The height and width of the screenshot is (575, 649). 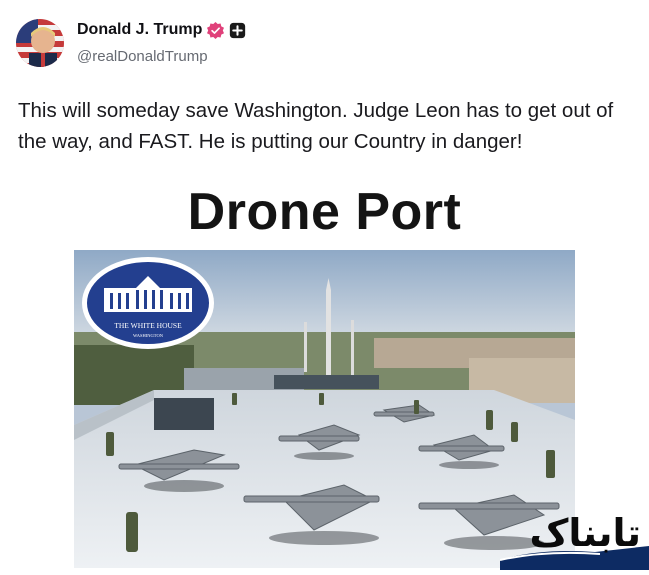 I want to click on flag-portrait-avatar-icon, so click(x=40, y=43).